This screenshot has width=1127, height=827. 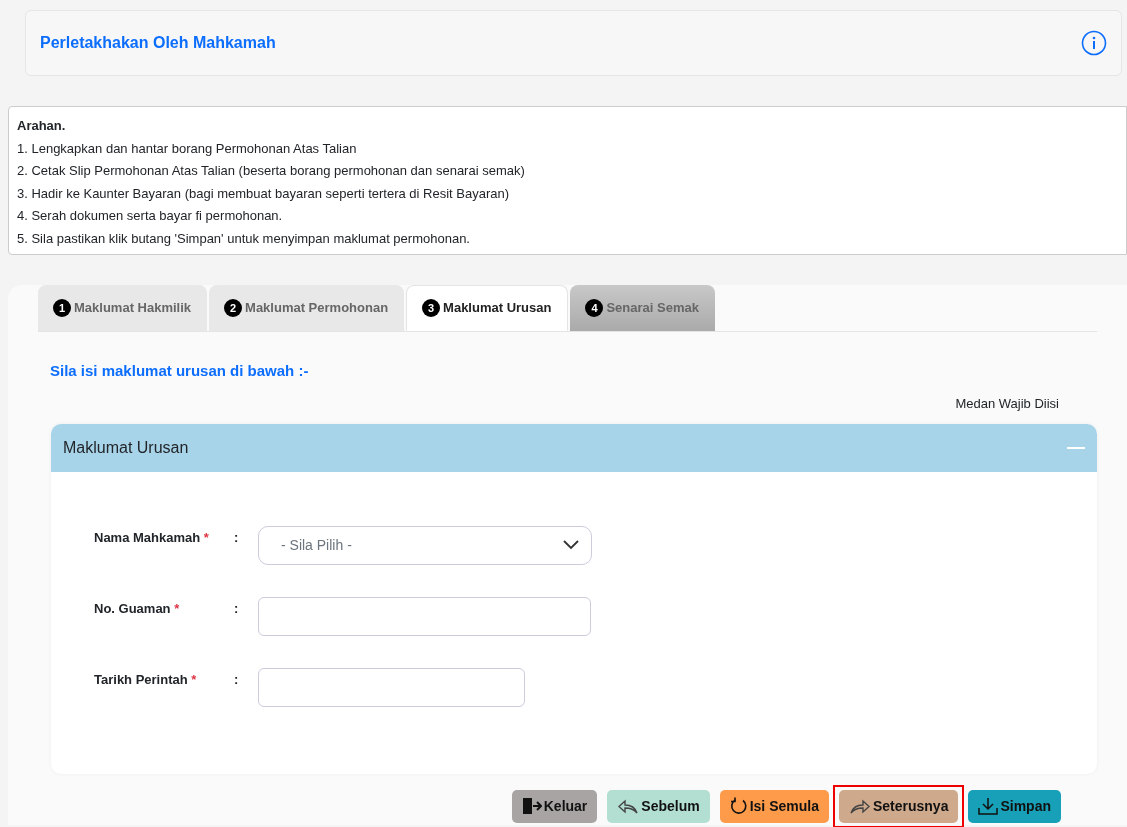 I want to click on page-title: Perletakhakan Oleh Mahkamah, so click(x=158, y=43).